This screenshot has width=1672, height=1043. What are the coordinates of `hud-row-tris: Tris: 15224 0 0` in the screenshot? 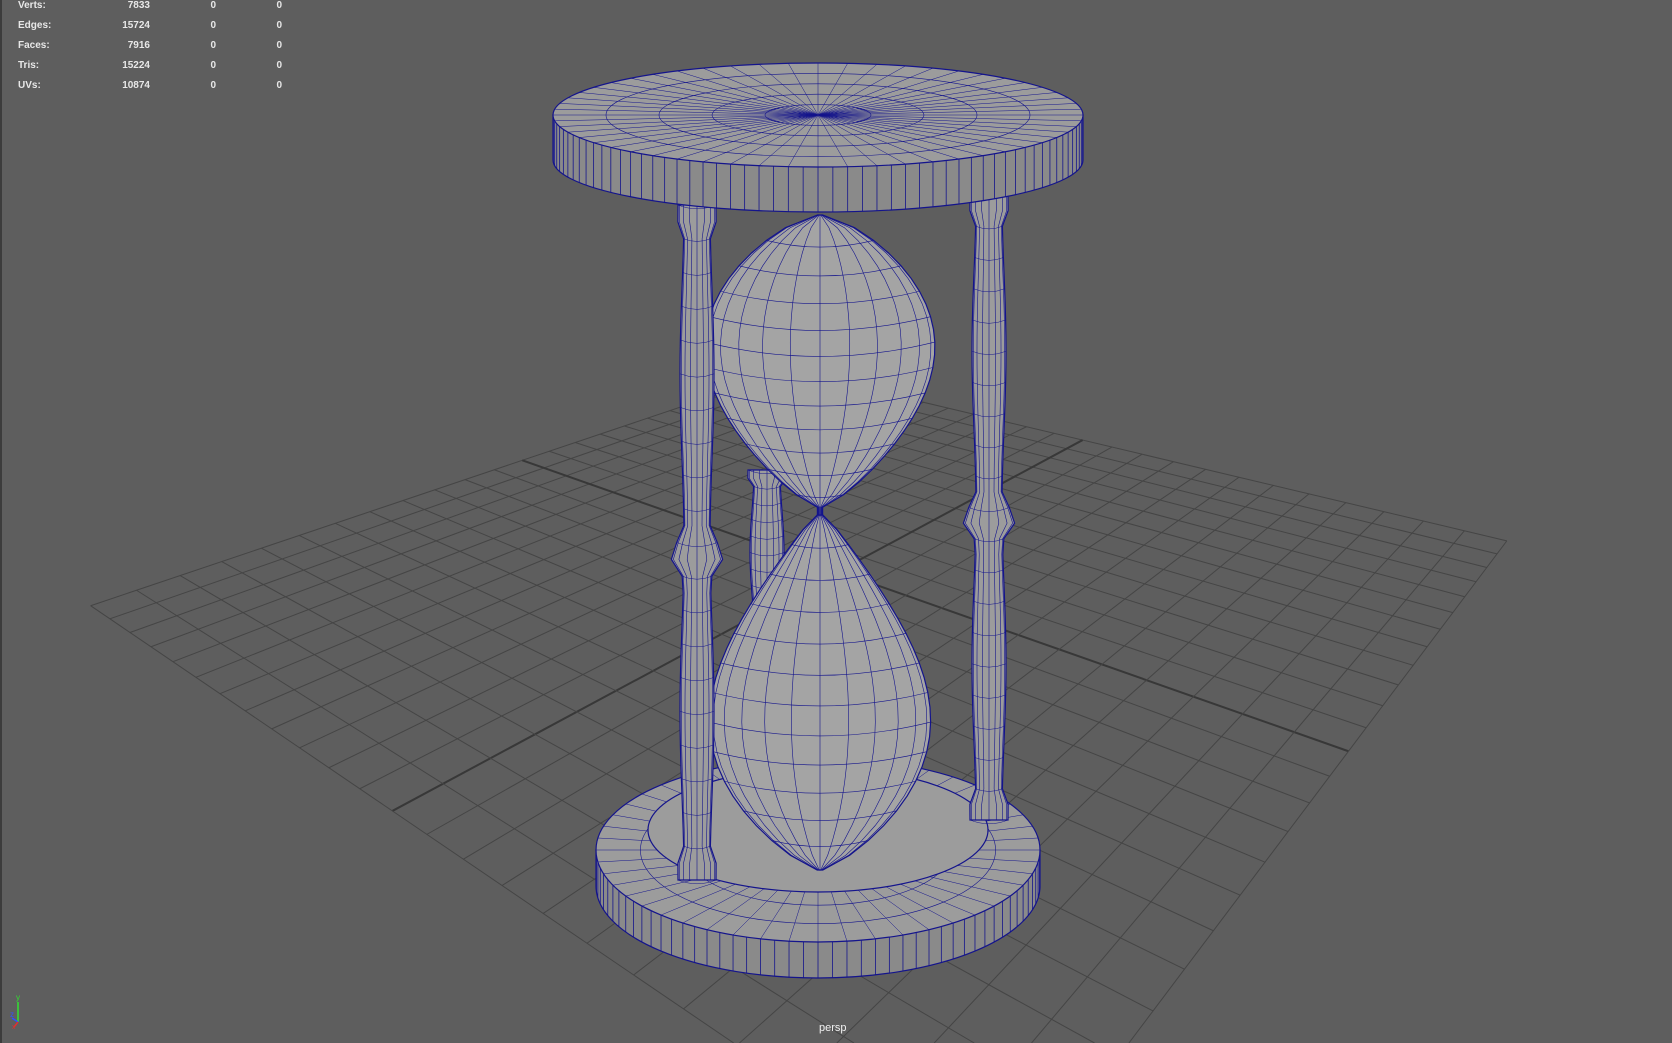 It's located at (150, 65).